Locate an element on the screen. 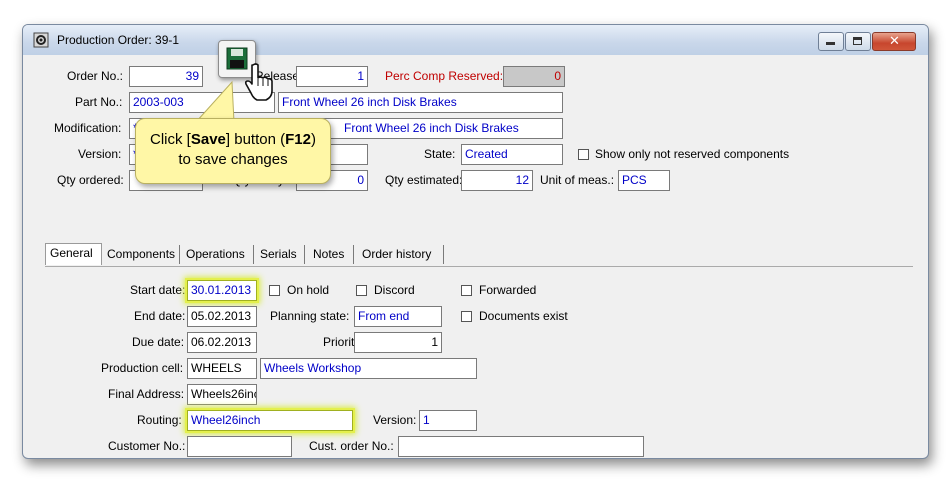  title-bar: Production Order: 39-1 ✕ is located at coordinates (475, 40).